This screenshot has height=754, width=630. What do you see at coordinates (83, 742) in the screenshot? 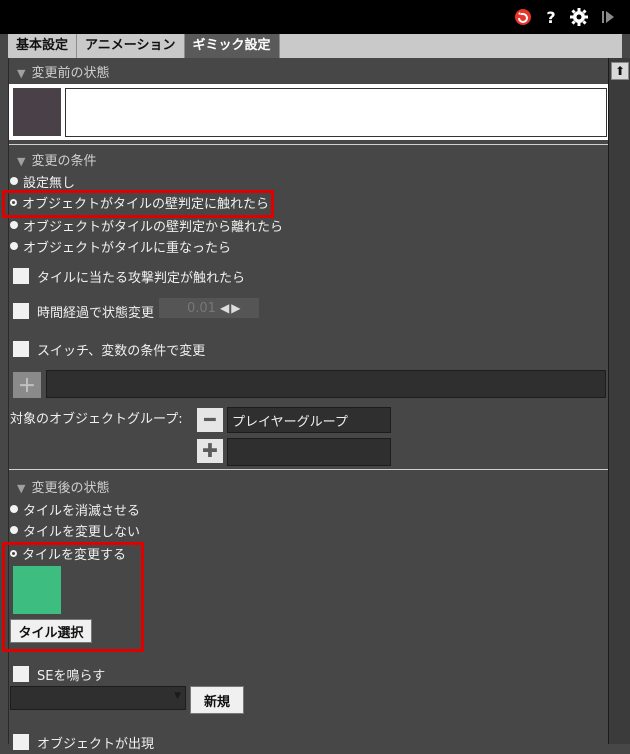
I see `object-spawn-checkbox-row: オブジェクトが出現` at bounding box center [83, 742].